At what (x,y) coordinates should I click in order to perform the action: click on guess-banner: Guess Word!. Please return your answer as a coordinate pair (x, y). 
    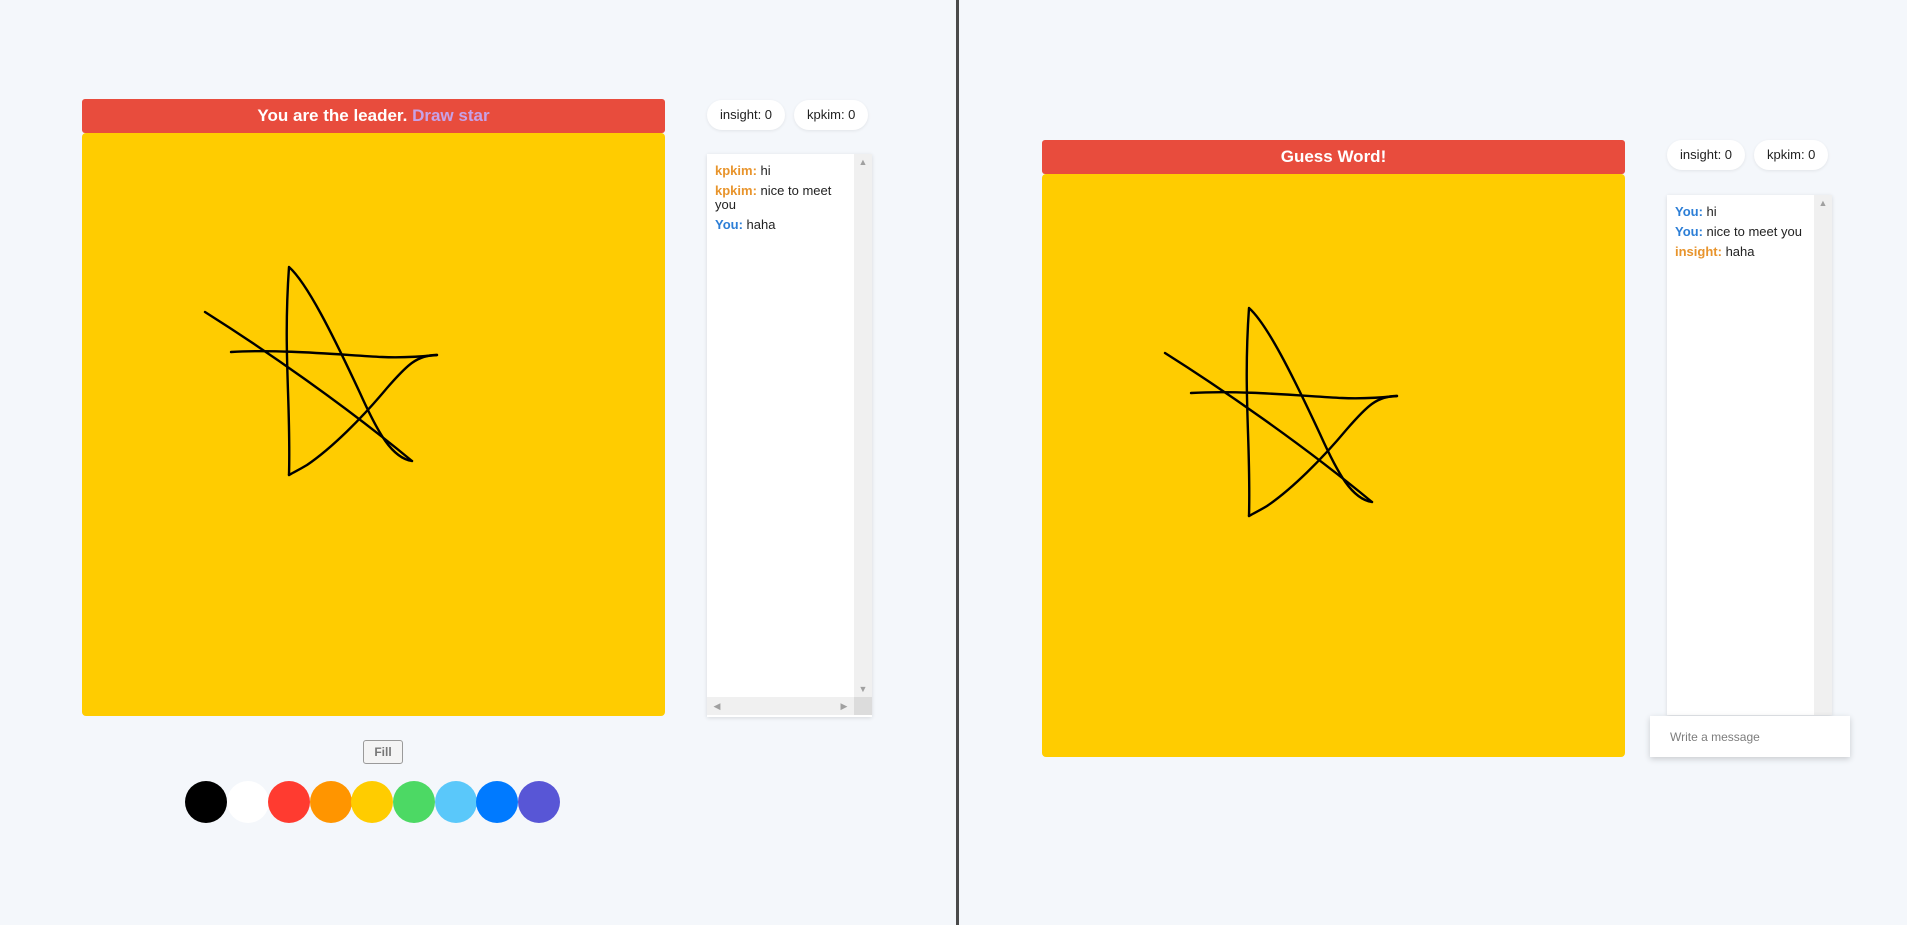
    Looking at the image, I should click on (1333, 157).